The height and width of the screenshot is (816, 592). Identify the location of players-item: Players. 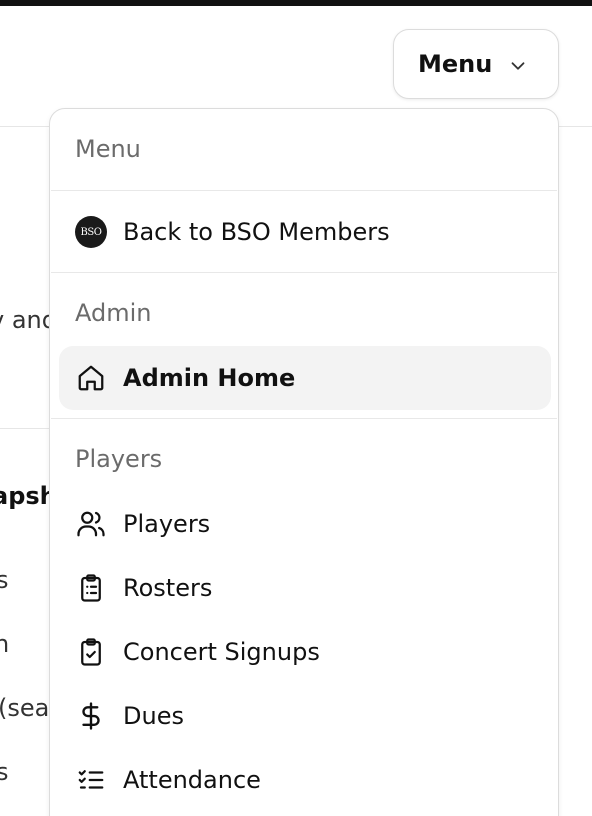
(305, 524).